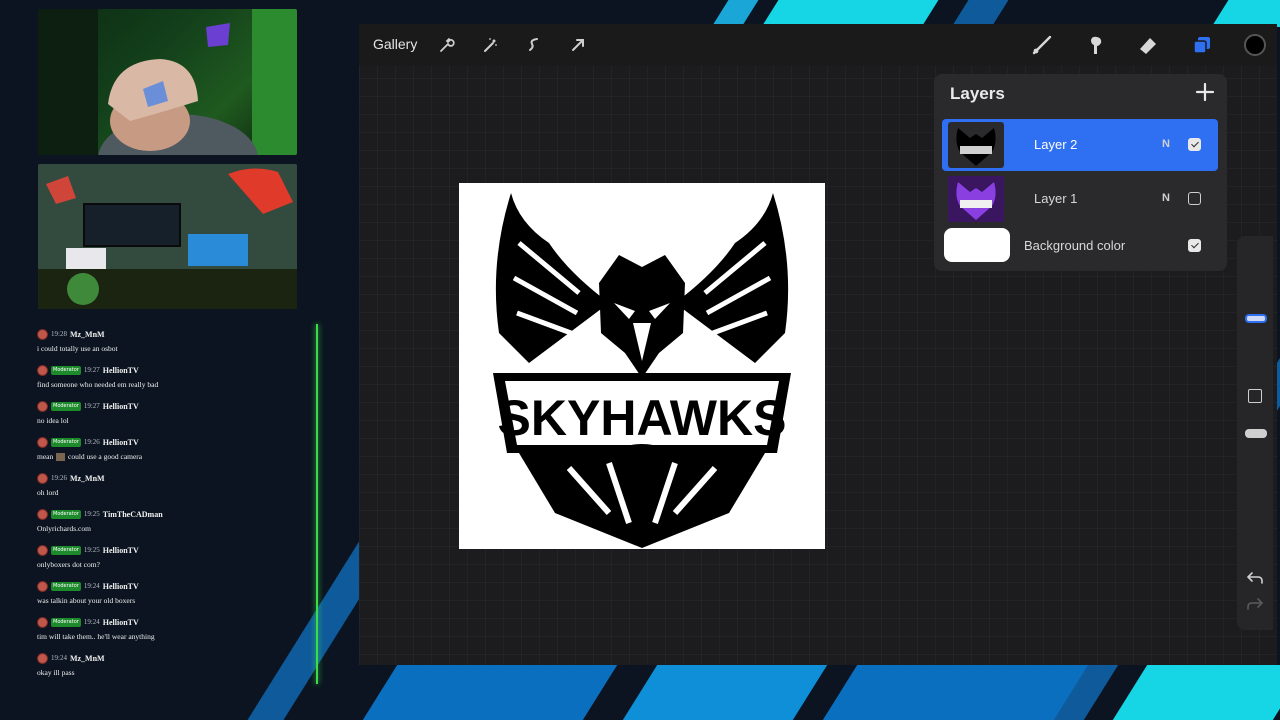 The image size is (1280, 720). What do you see at coordinates (642, 366) in the screenshot?
I see `drawing-canvas: SKYHAWKS` at bounding box center [642, 366].